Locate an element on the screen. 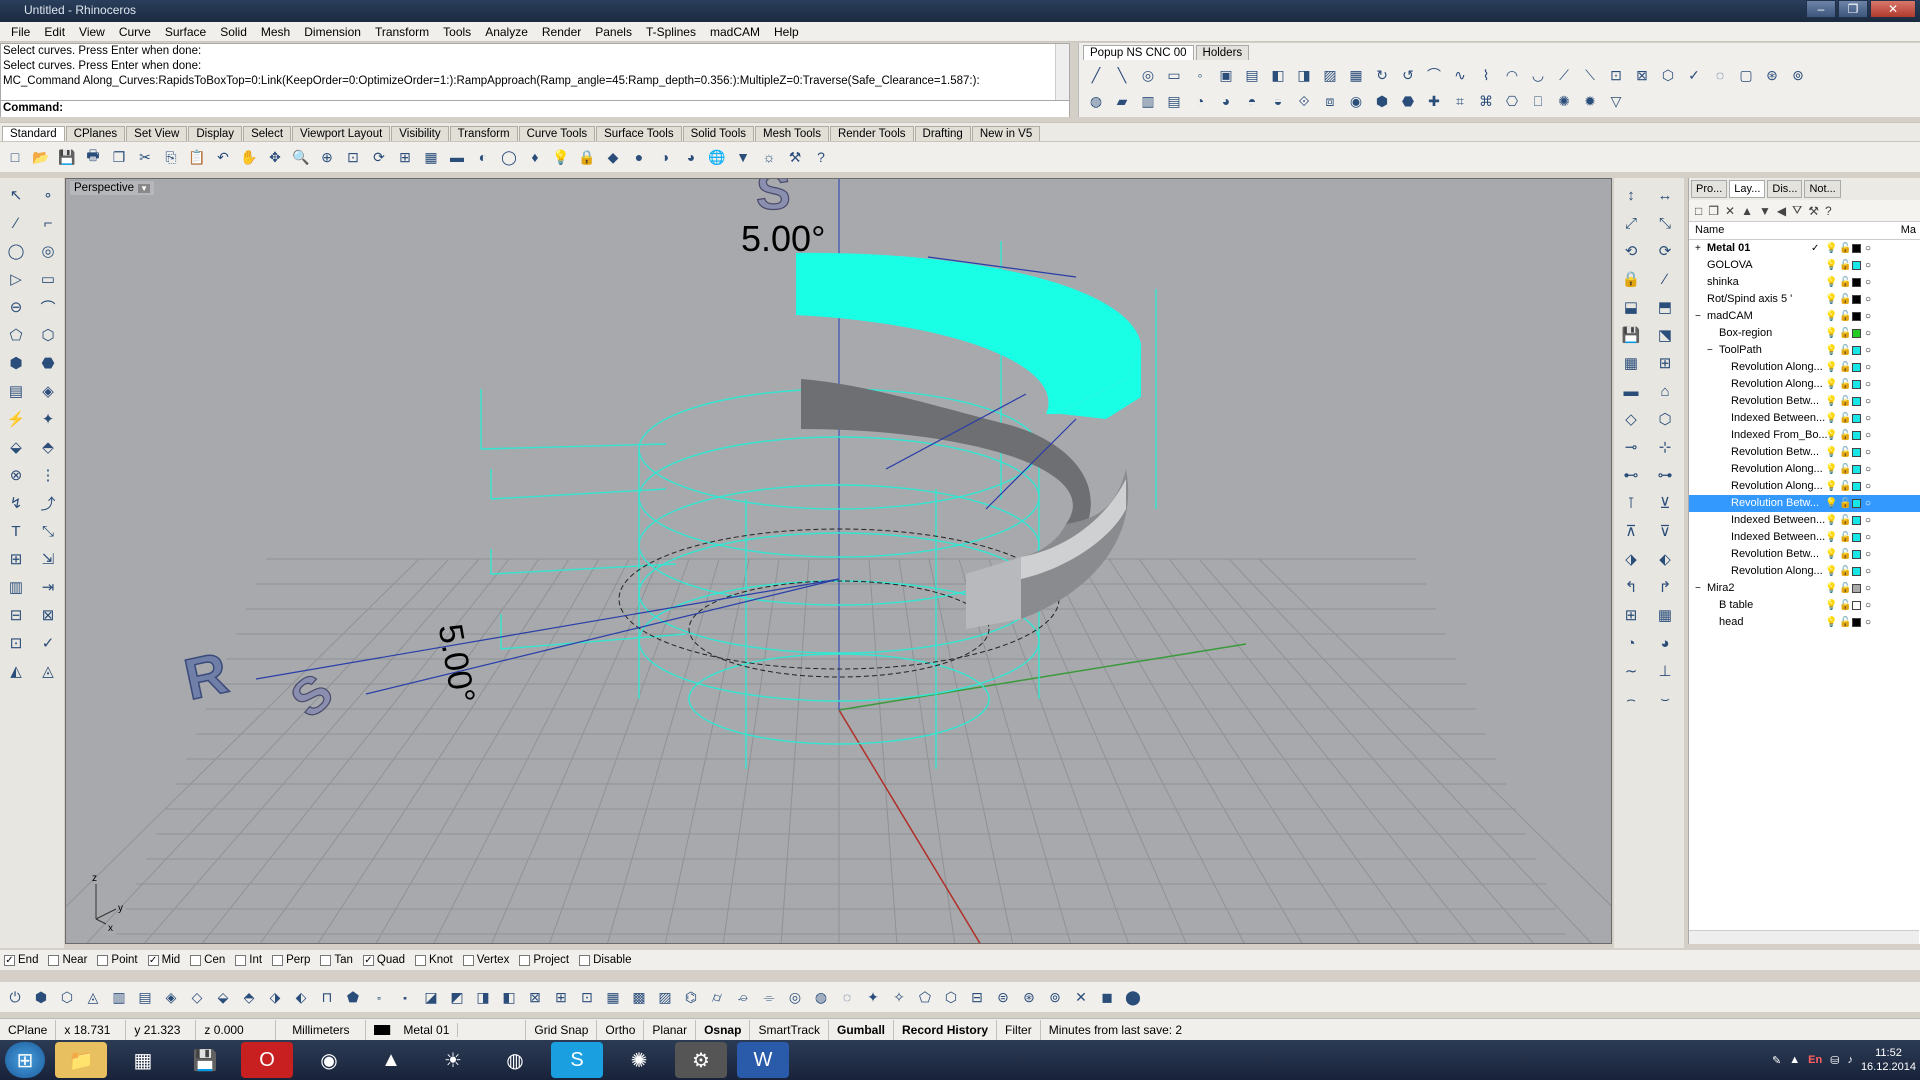 The width and height of the screenshot is (1920, 1080). notes-icon: ✎ is located at coordinates (1776, 1060).